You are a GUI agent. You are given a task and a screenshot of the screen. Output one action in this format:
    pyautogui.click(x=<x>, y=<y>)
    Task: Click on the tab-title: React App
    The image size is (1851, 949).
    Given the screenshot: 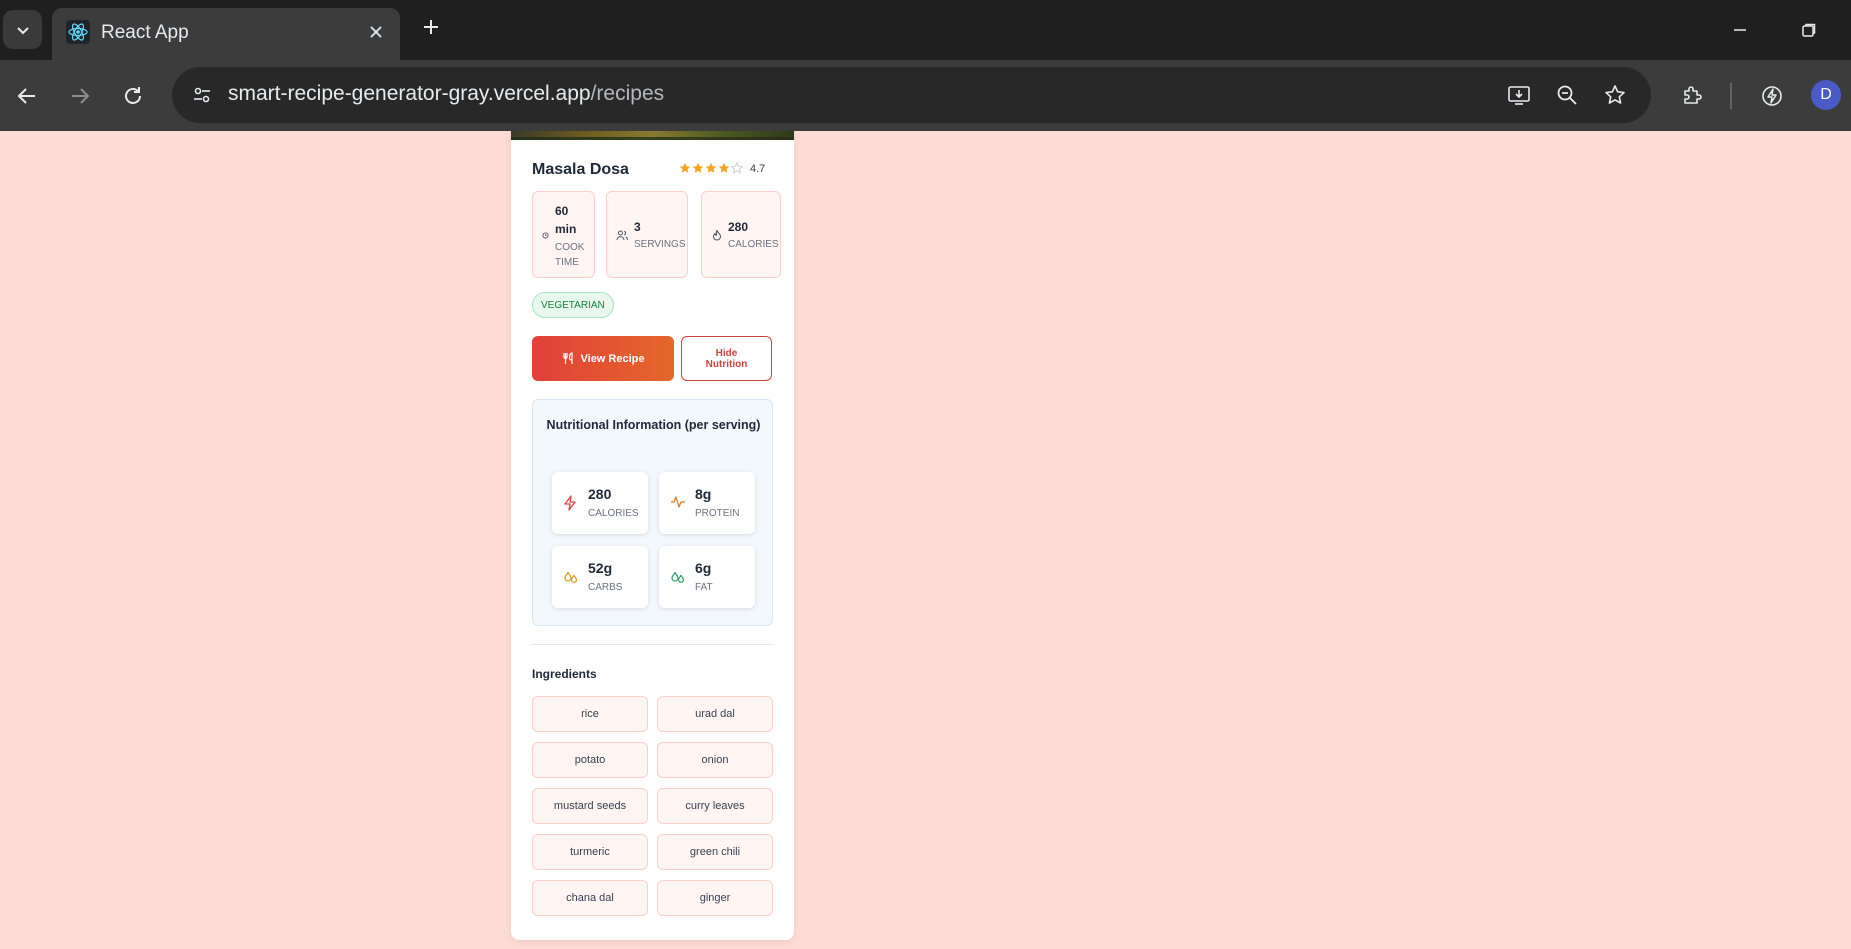 What is the action you would take?
    pyautogui.click(x=145, y=32)
    